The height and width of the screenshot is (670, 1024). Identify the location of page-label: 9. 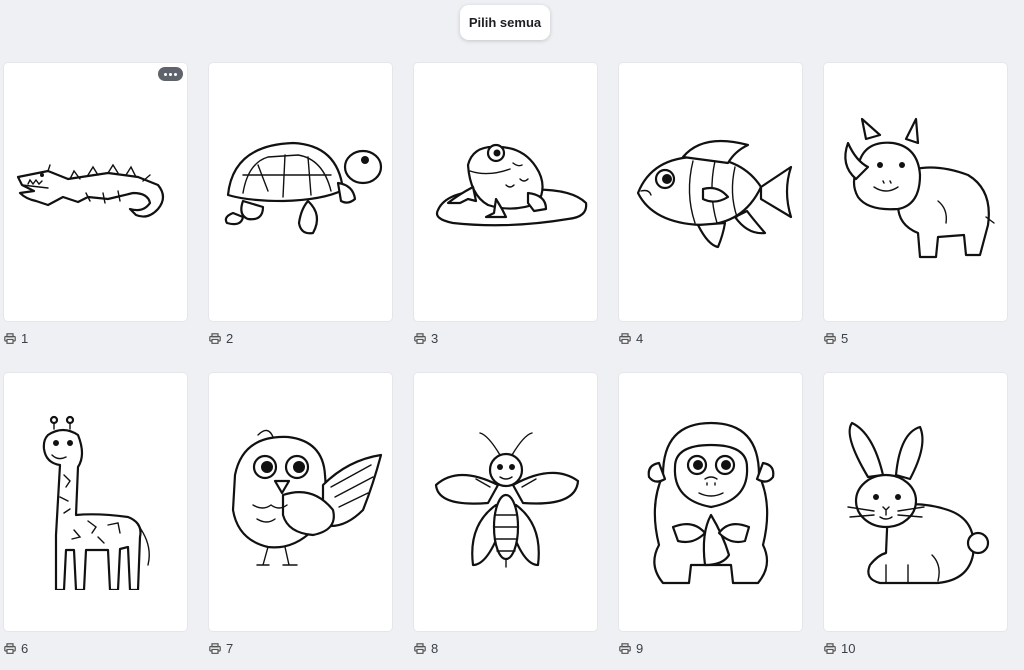
(631, 648).